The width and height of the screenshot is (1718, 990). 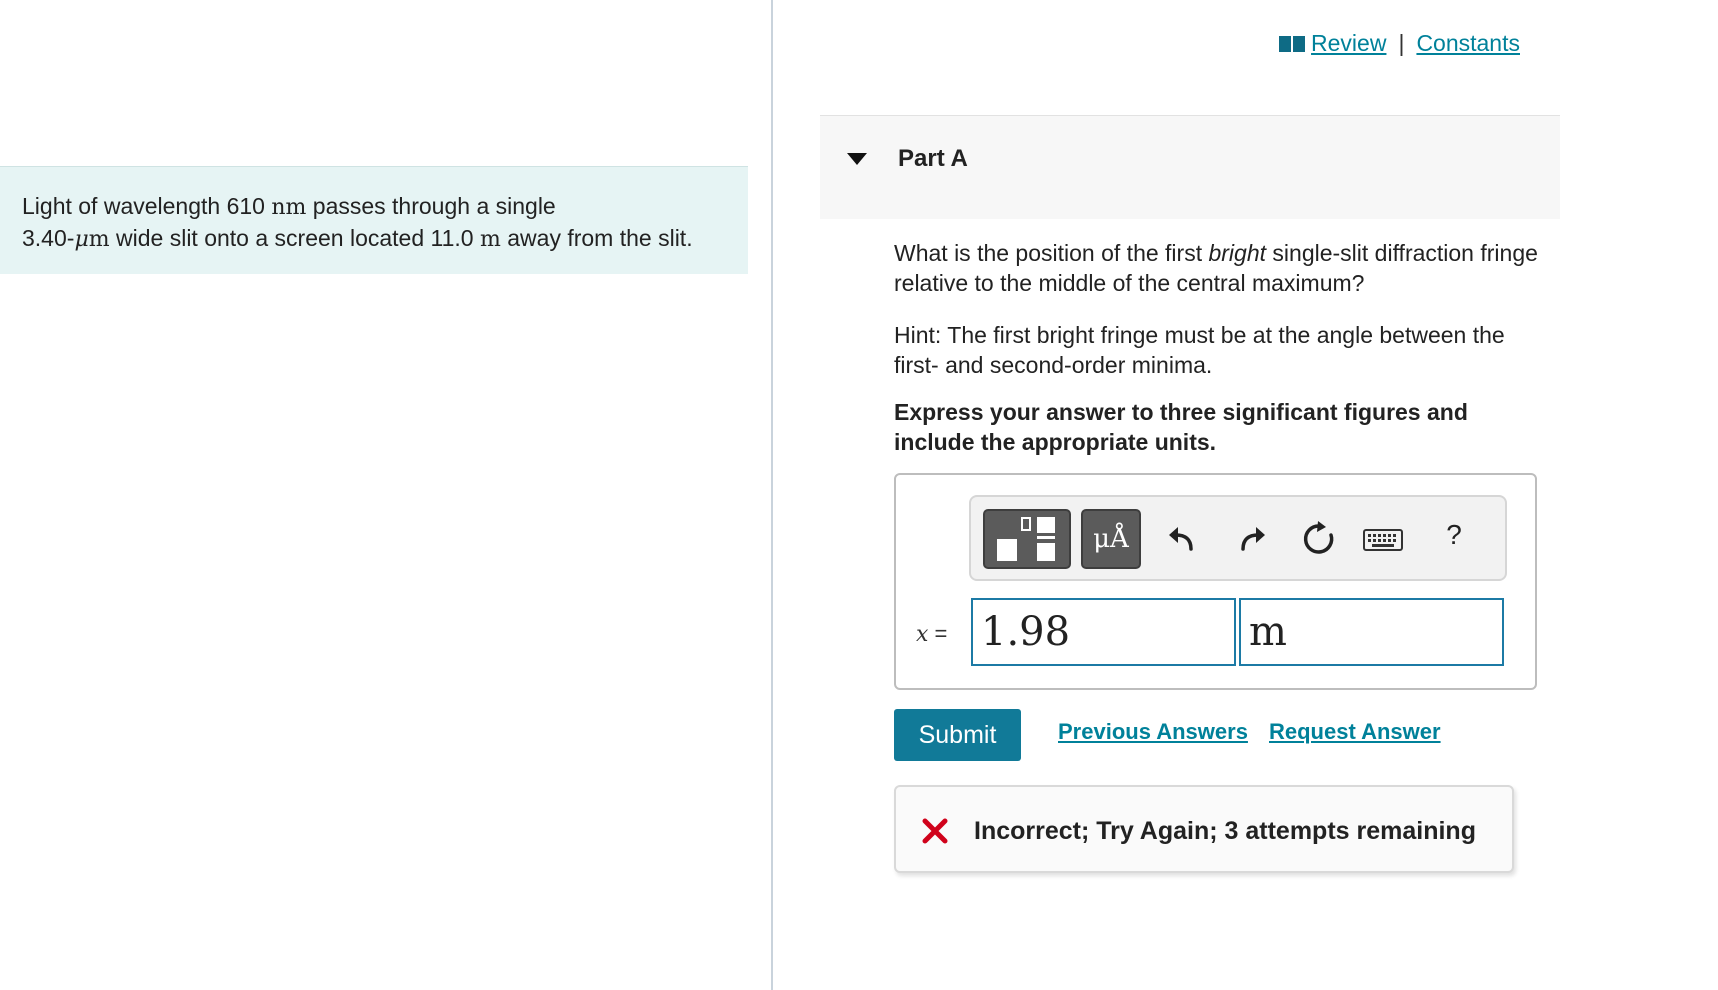 I want to click on unit-mu: μ, so click(x=81, y=239).